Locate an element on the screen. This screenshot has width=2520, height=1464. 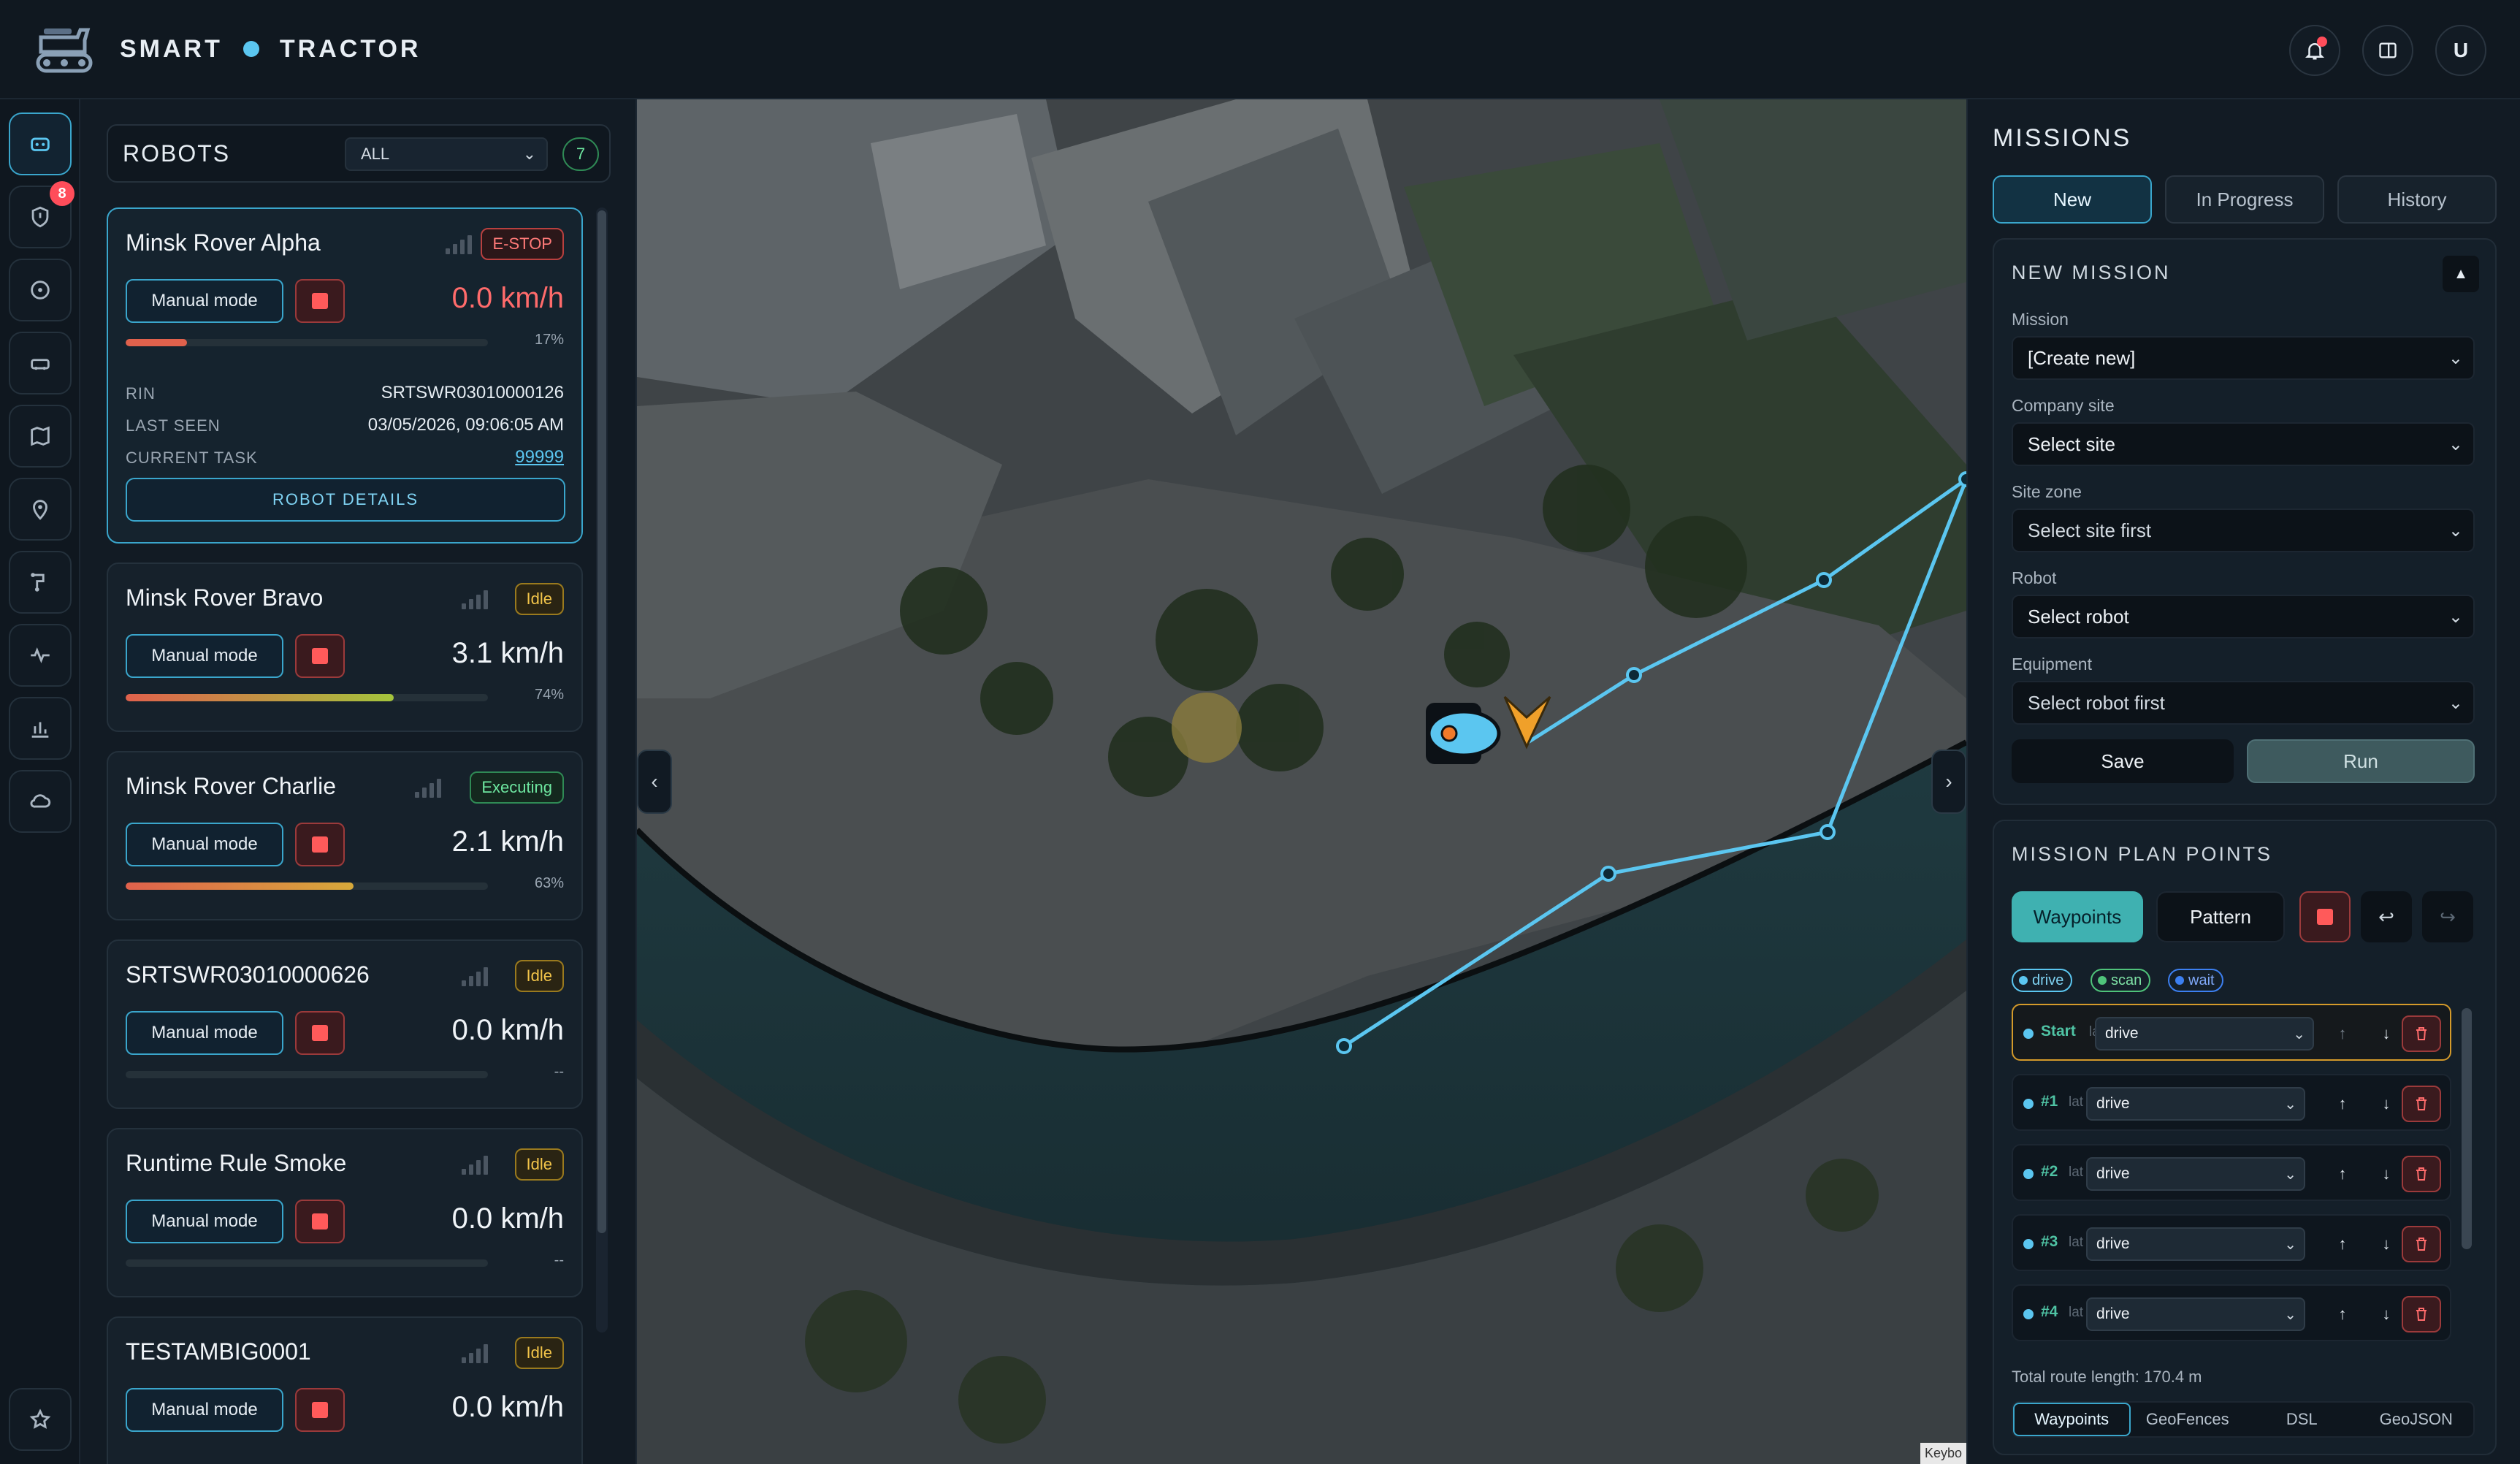
rail-safety: 8 is located at coordinates (42, 214).